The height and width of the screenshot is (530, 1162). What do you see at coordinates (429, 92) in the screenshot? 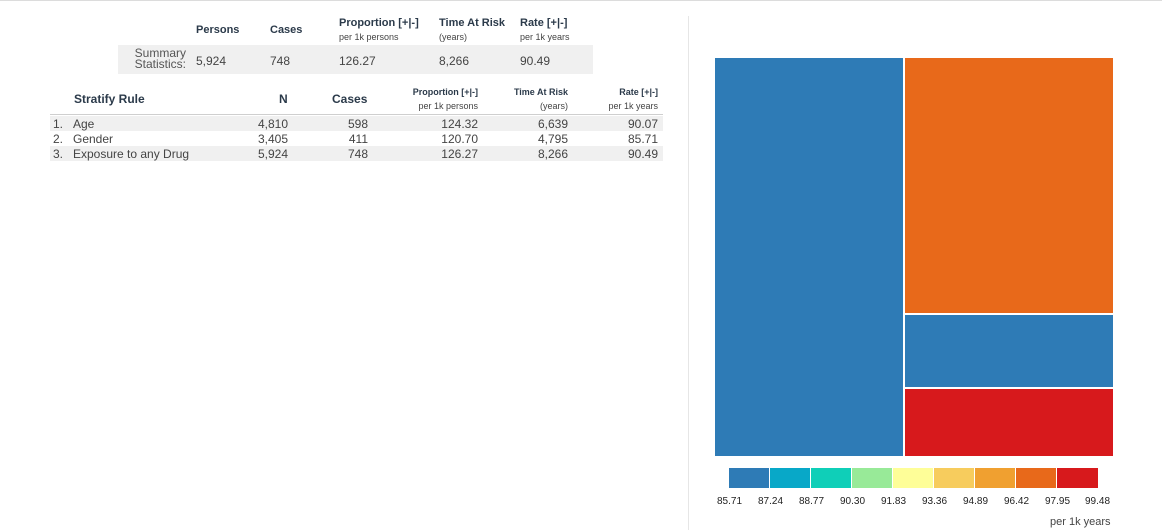
I see `stratify-header-proportion: Proportion [+|-]` at bounding box center [429, 92].